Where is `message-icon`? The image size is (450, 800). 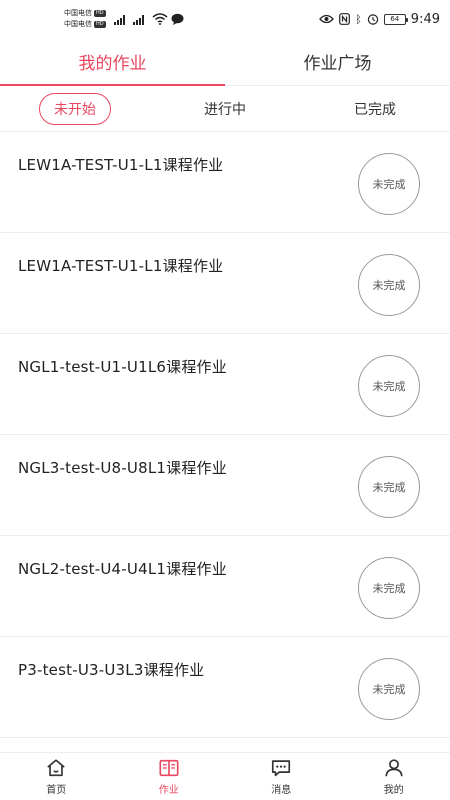 message-icon is located at coordinates (281, 768).